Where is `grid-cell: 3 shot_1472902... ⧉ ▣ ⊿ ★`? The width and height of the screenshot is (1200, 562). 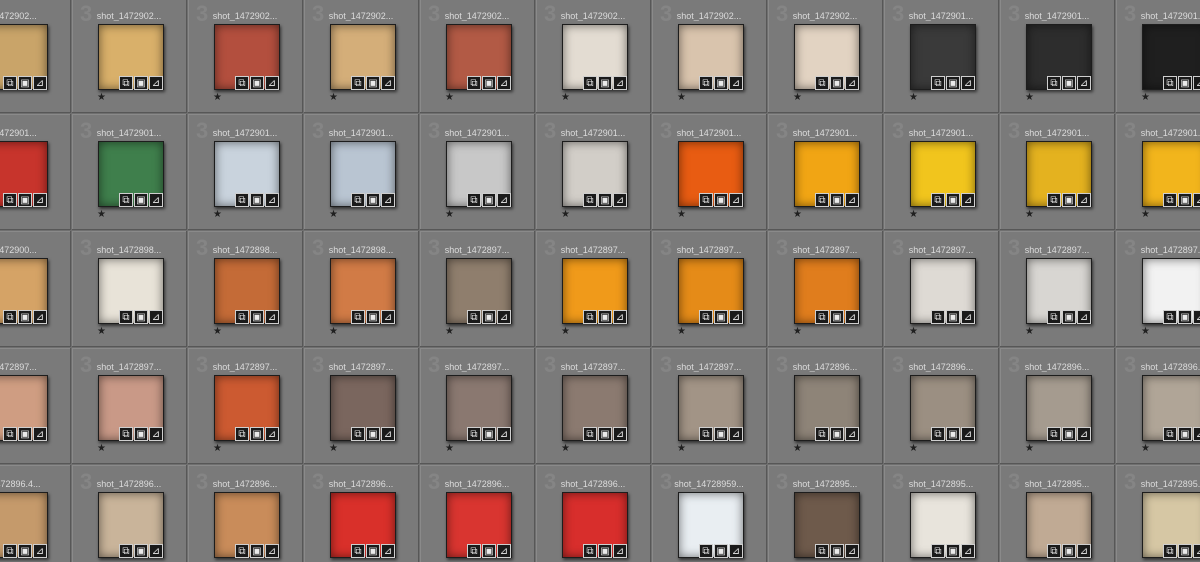
grid-cell: 3 shot_1472902... ⧉ ▣ ⊿ ★ is located at coordinates (593, 56).